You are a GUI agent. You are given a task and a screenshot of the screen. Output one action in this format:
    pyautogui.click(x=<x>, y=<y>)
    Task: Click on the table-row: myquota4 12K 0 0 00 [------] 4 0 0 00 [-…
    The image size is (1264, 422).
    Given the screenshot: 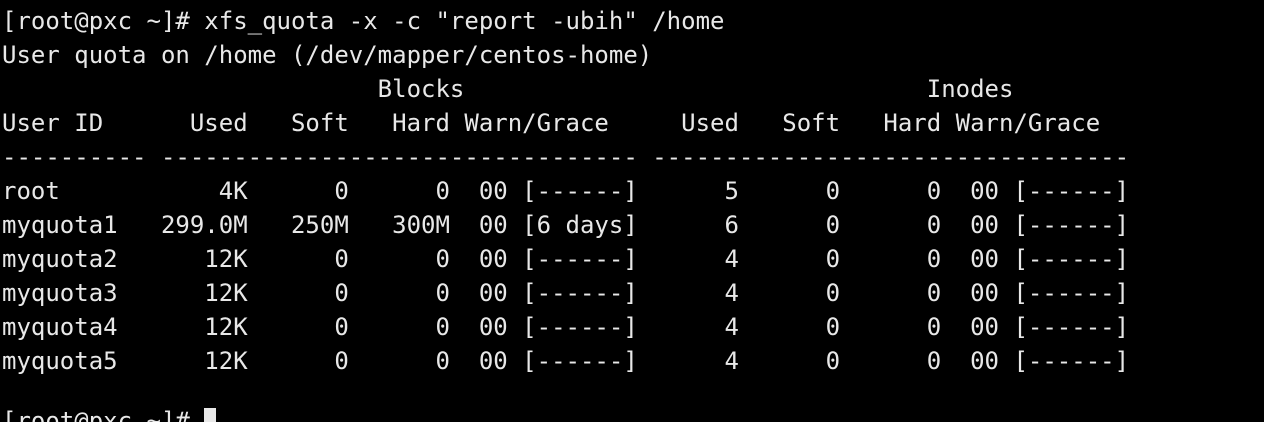 What is the action you would take?
    pyautogui.click(x=566, y=327)
    